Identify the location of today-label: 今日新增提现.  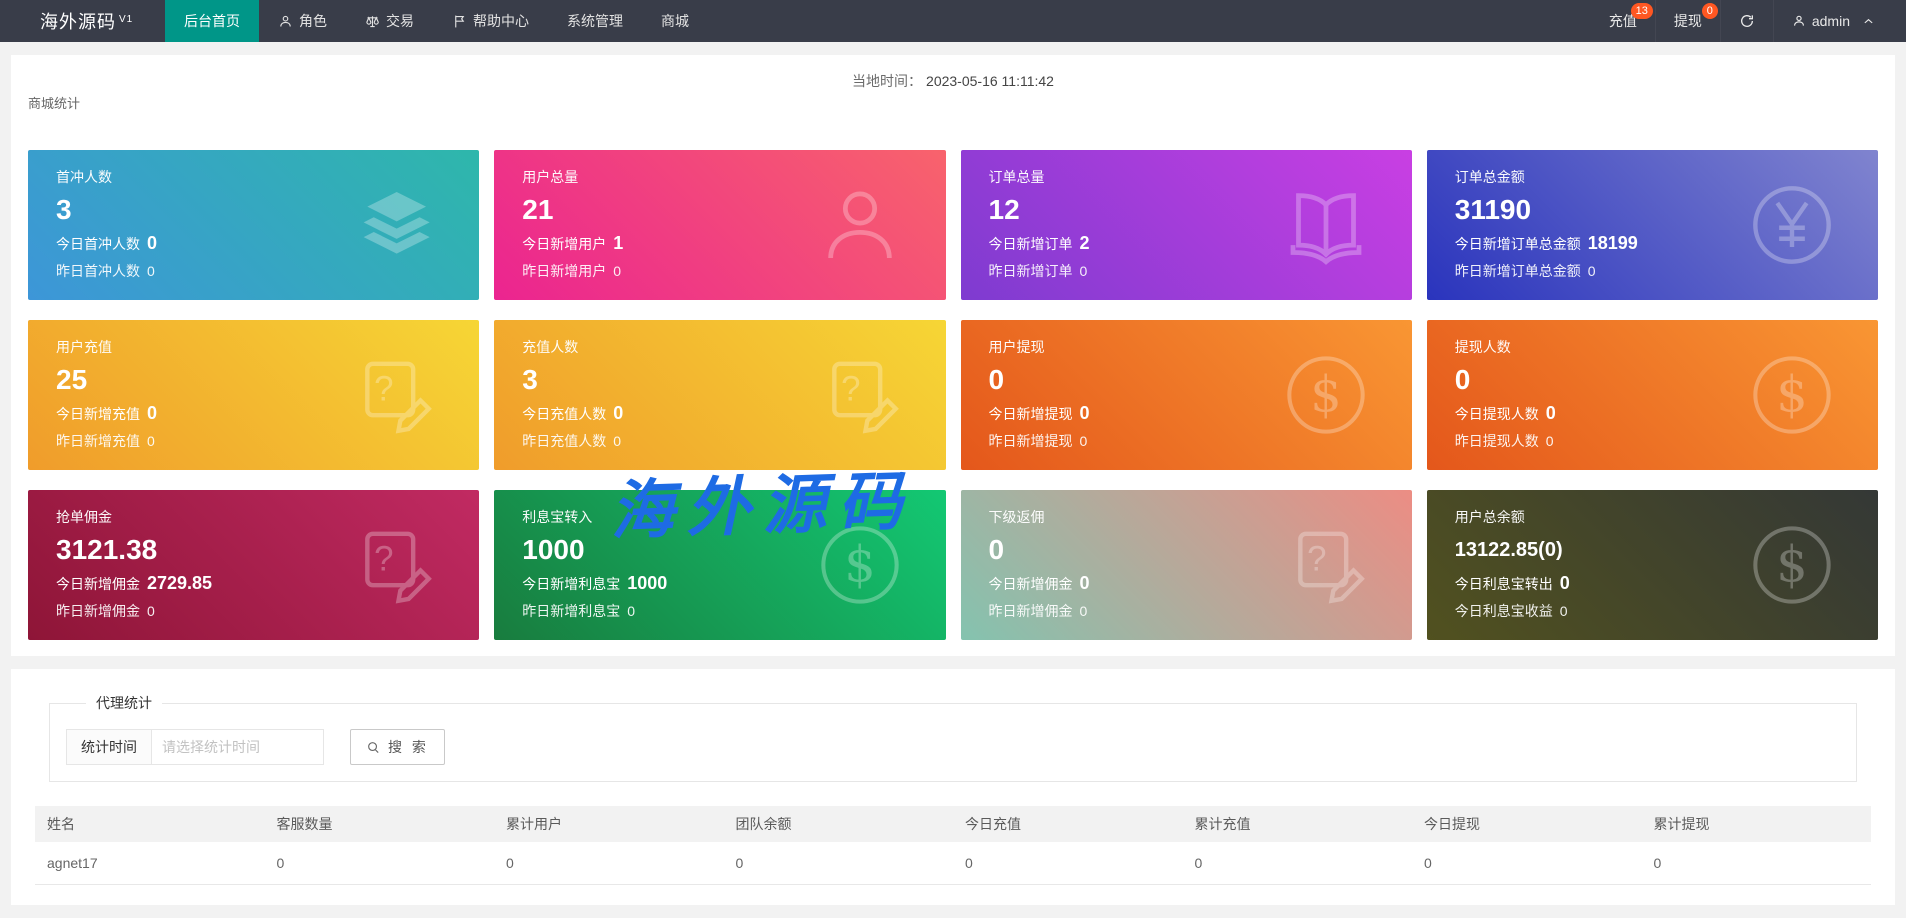
(1030, 414).